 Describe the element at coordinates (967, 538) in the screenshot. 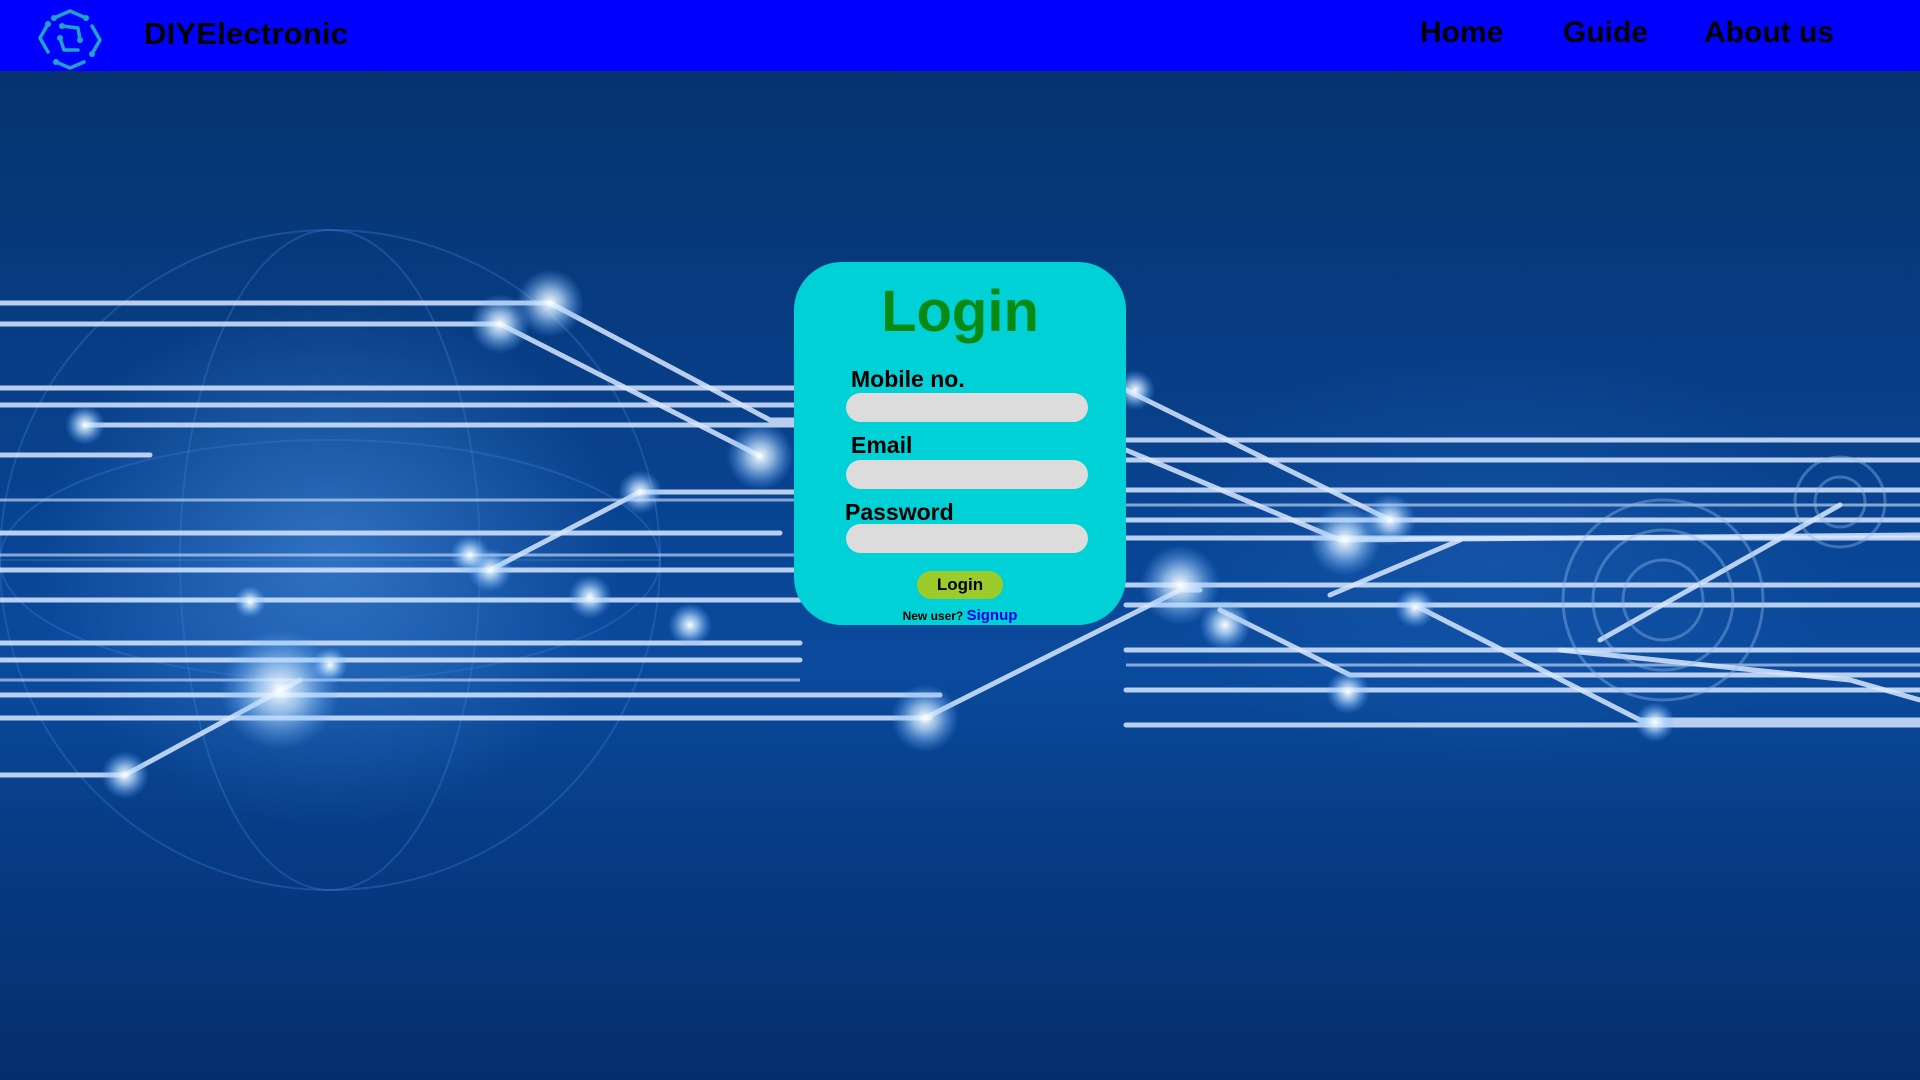

I see `password-input` at that location.